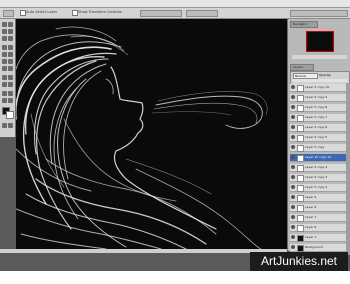 This screenshot has width=350, height=284. I want to click on layer-row: Layer 8, so click(318, 208).